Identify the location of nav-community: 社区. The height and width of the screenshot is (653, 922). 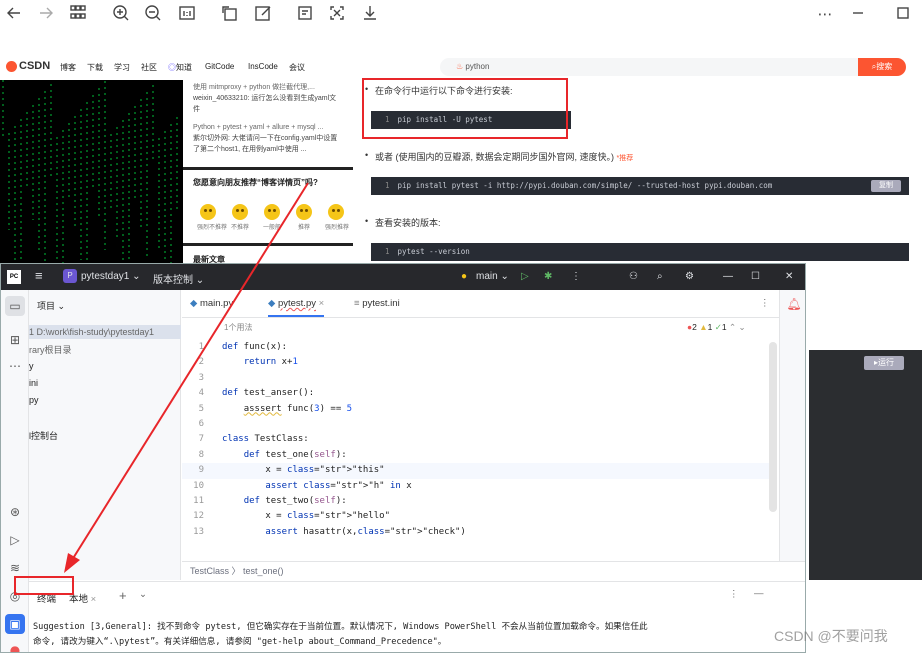
(149, 67).